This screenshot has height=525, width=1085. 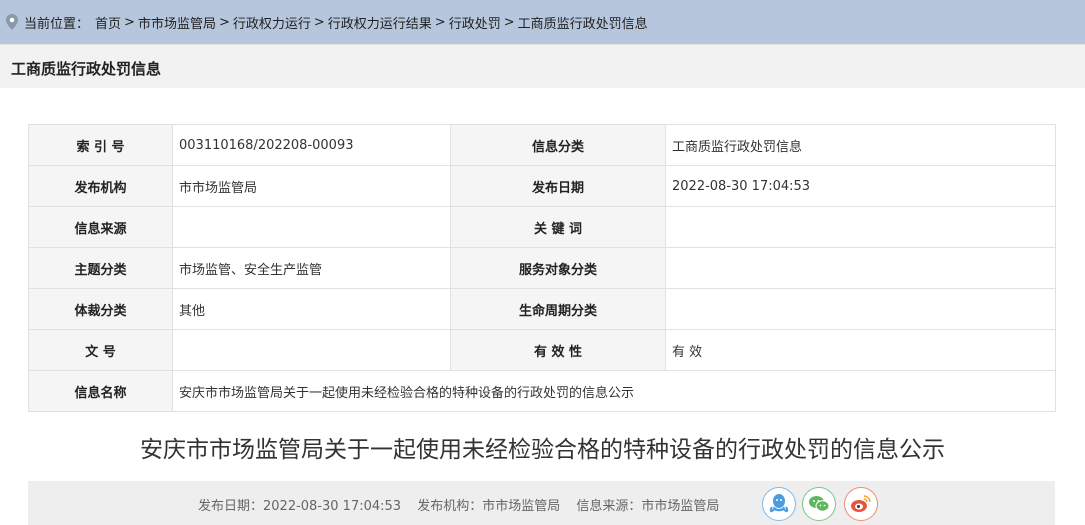 What do you see at coordinates (311, 309) in the screenshot?
I see `genre-value: 其他` at bounding box center [311, 309].